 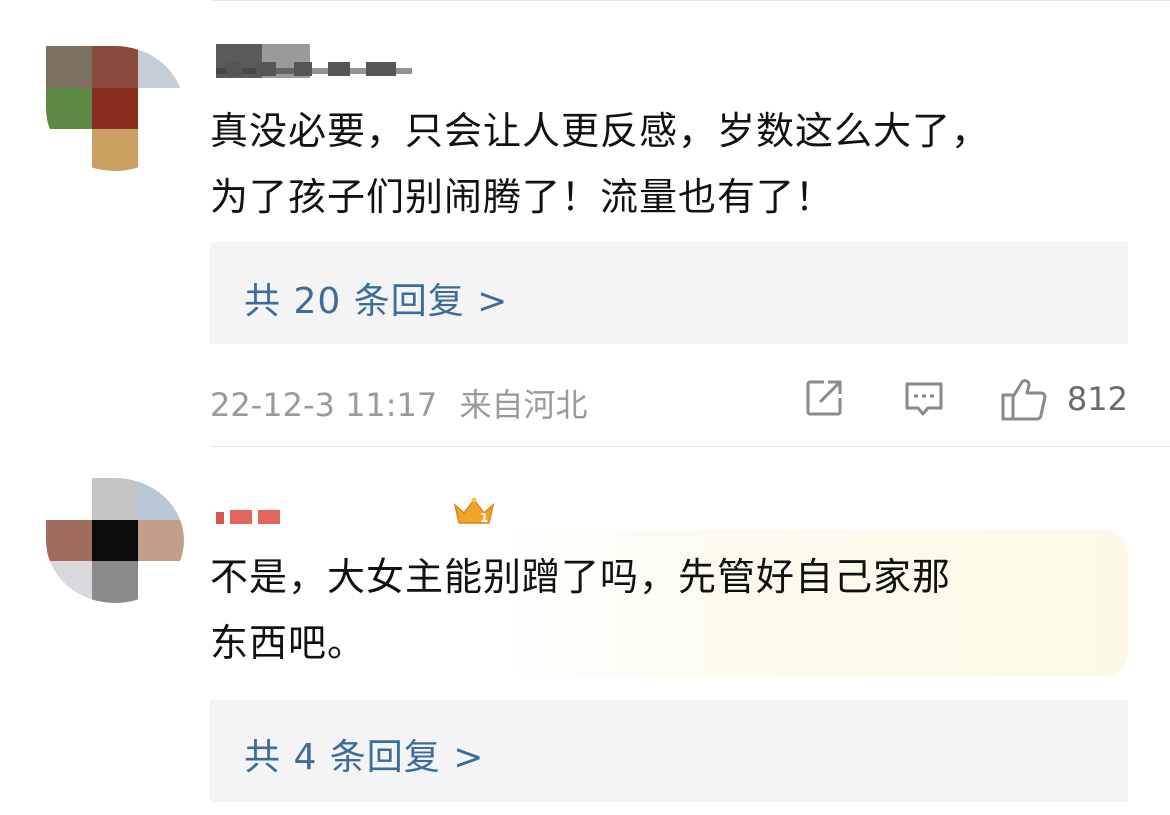 I want to click on comment-divider, so click(x=690, y=446).